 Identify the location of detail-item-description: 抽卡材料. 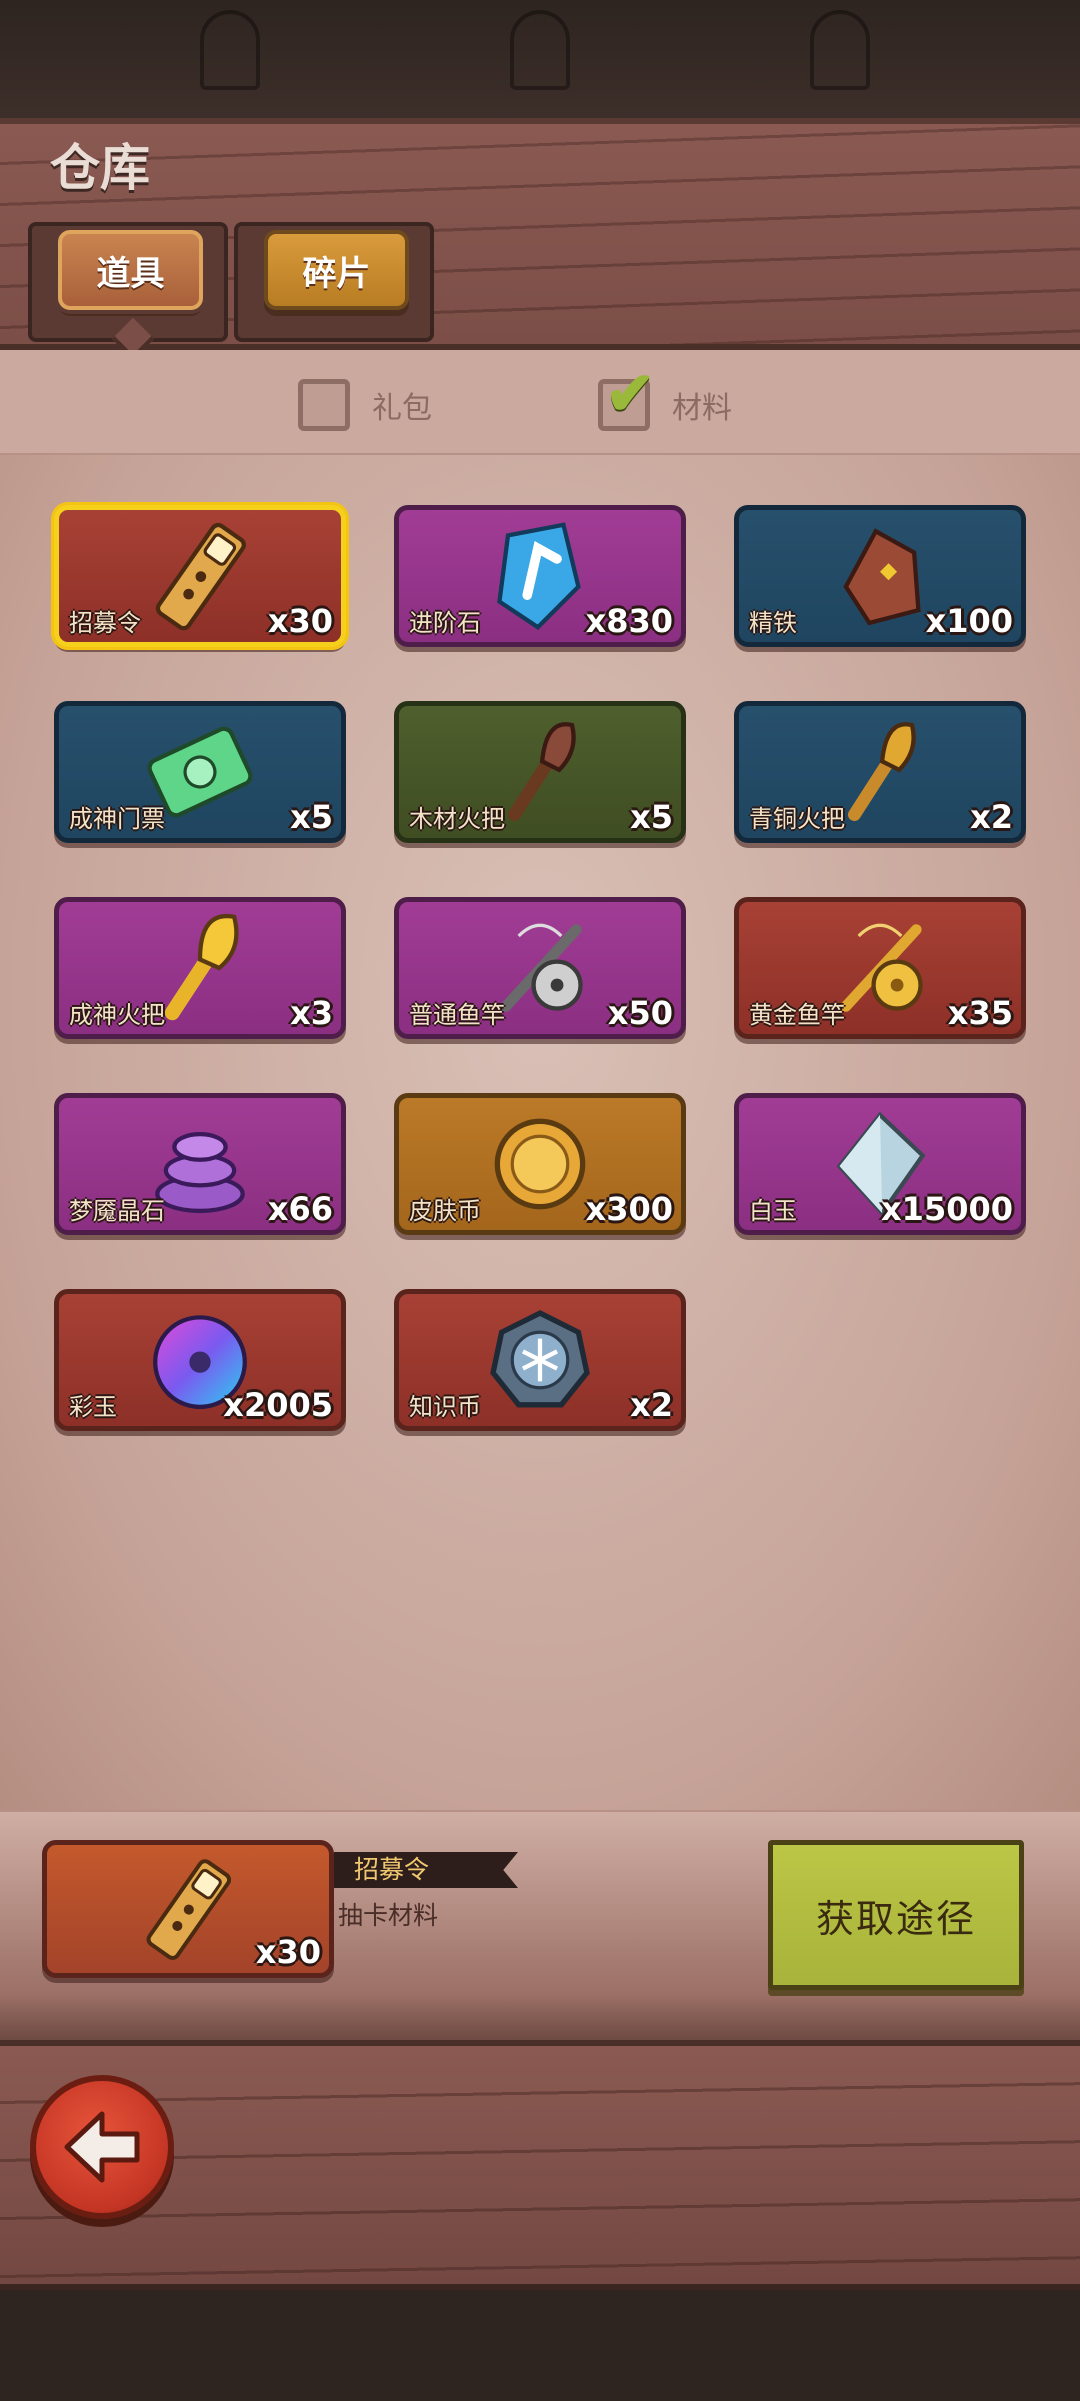
(388, 1915).